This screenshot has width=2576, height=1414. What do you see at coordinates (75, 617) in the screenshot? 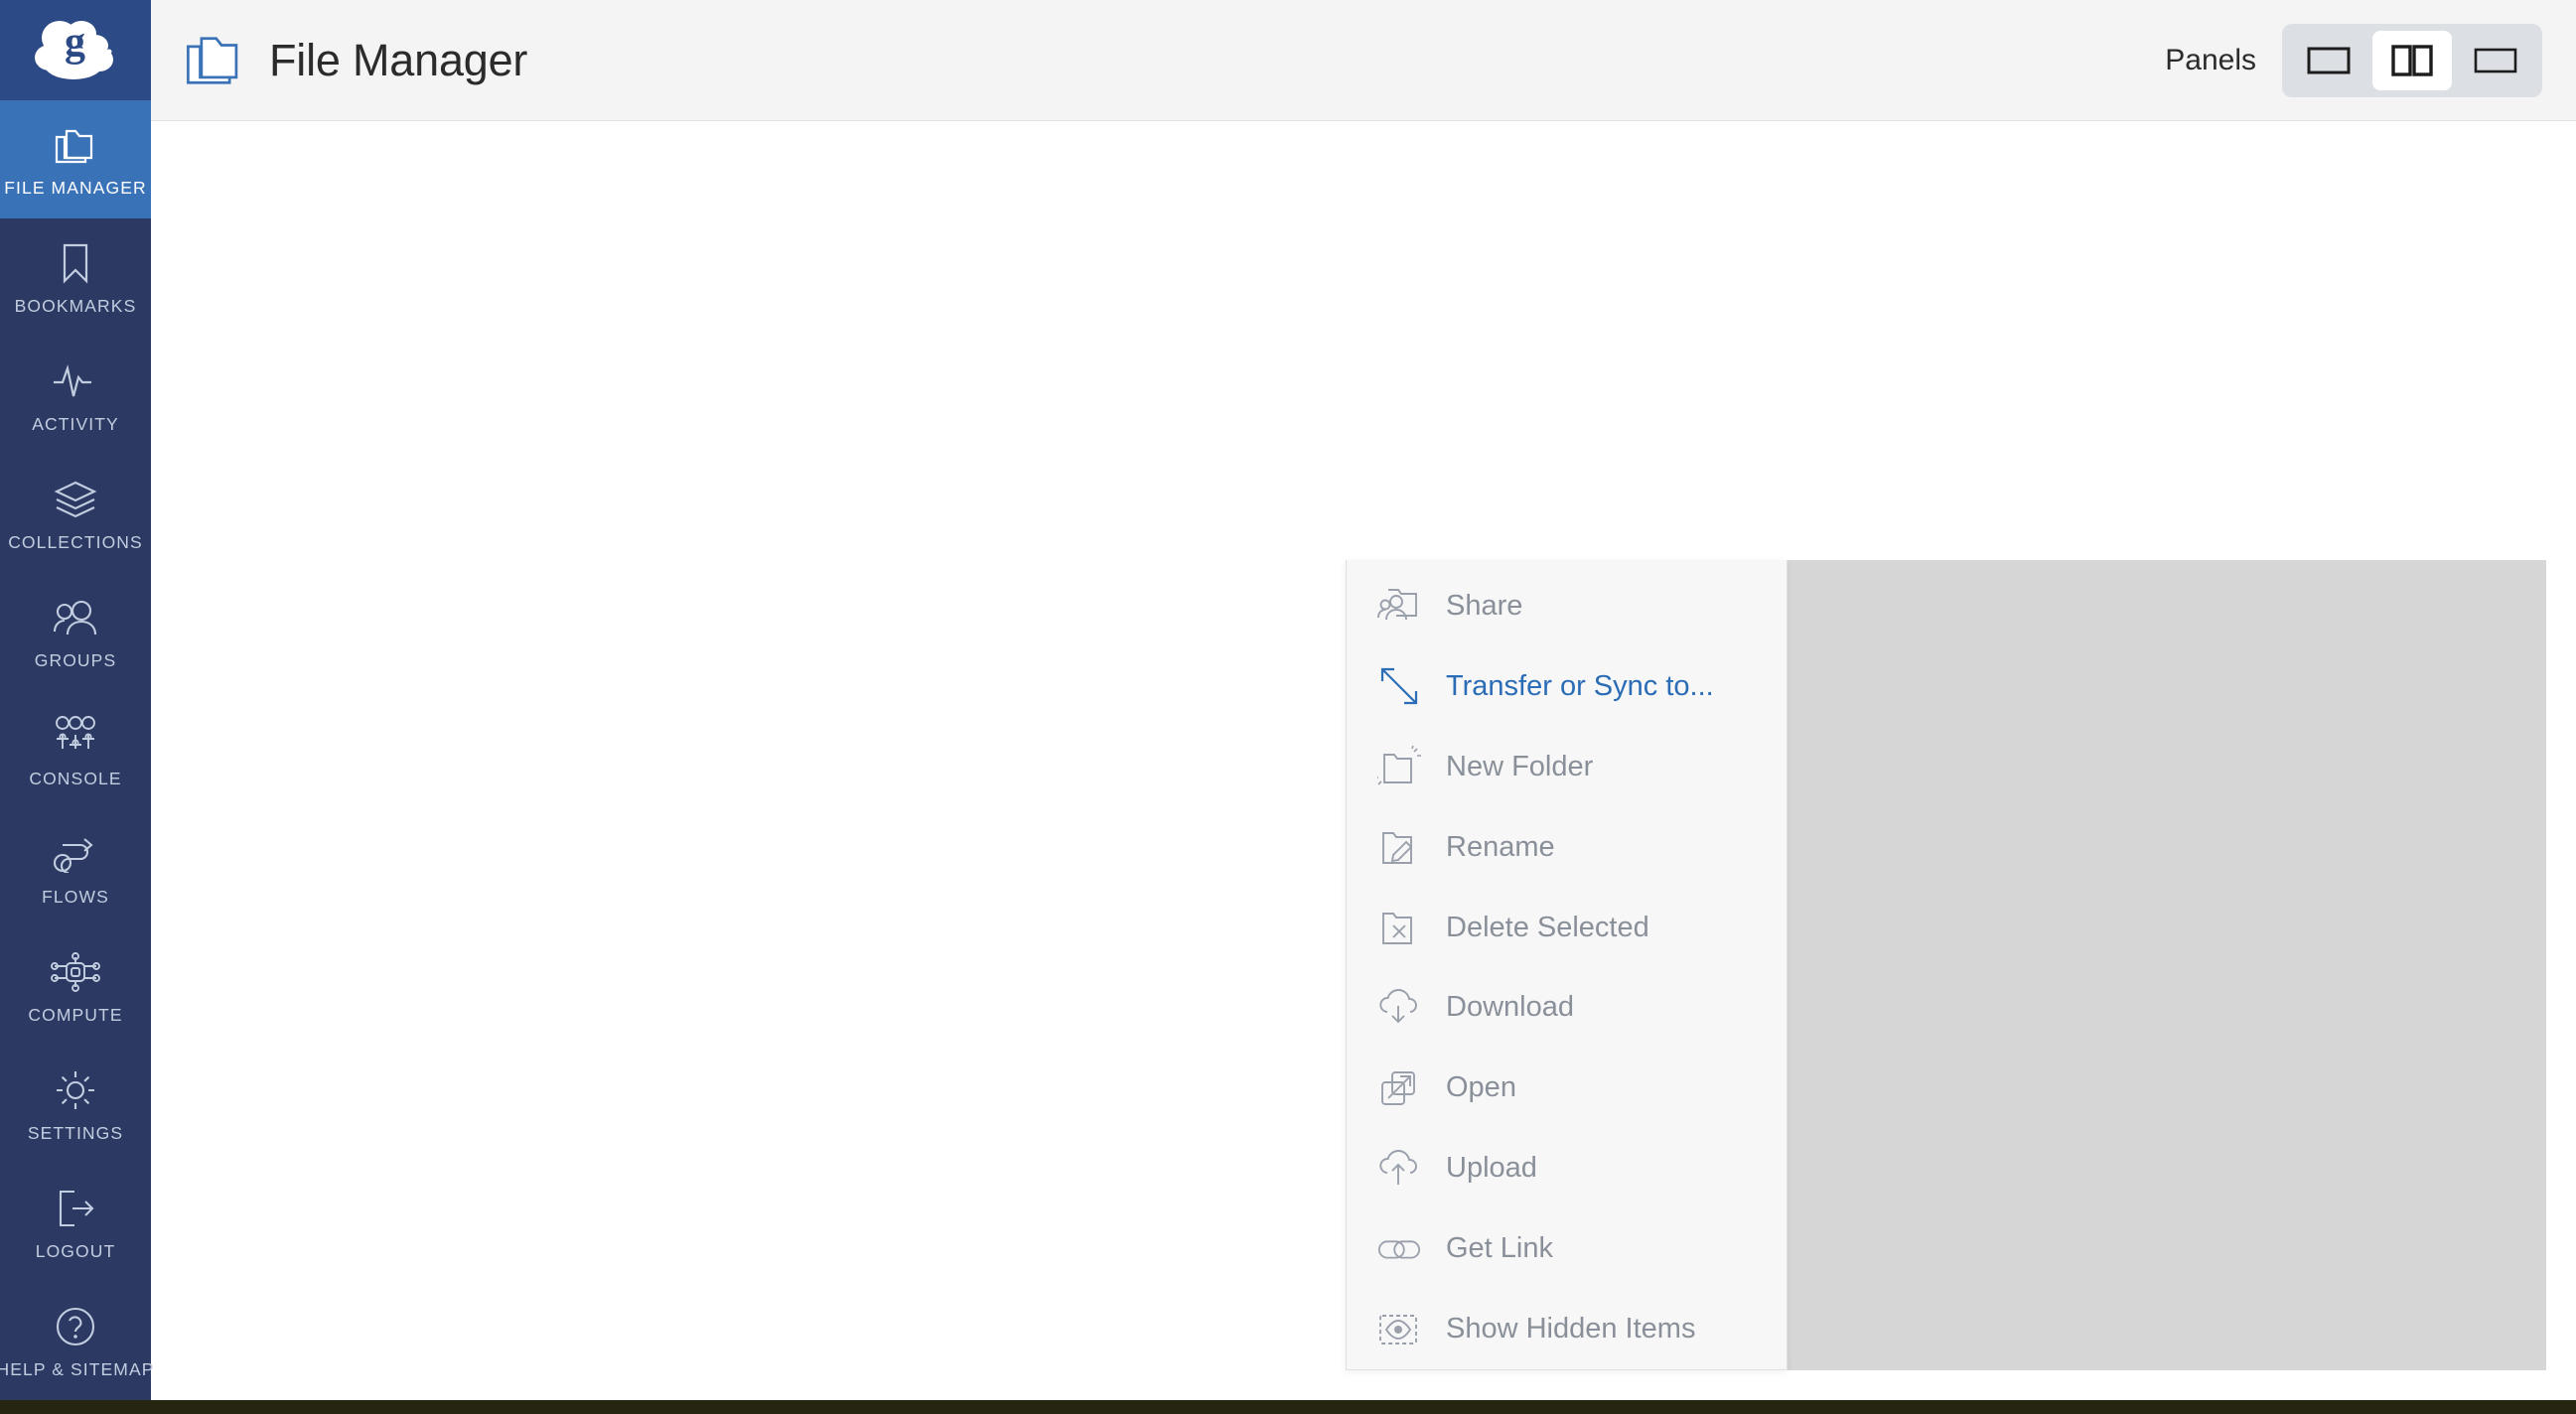
I see `people-icon` at bounding box center [75, 617].